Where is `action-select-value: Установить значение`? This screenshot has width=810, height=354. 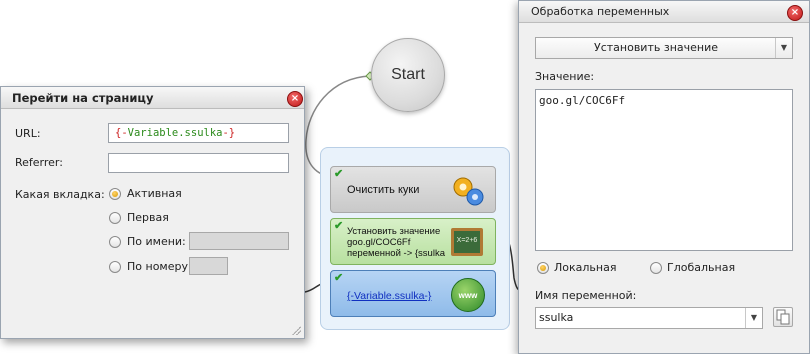
action-select-value: Установить значение is located at coordinates (656, 47).